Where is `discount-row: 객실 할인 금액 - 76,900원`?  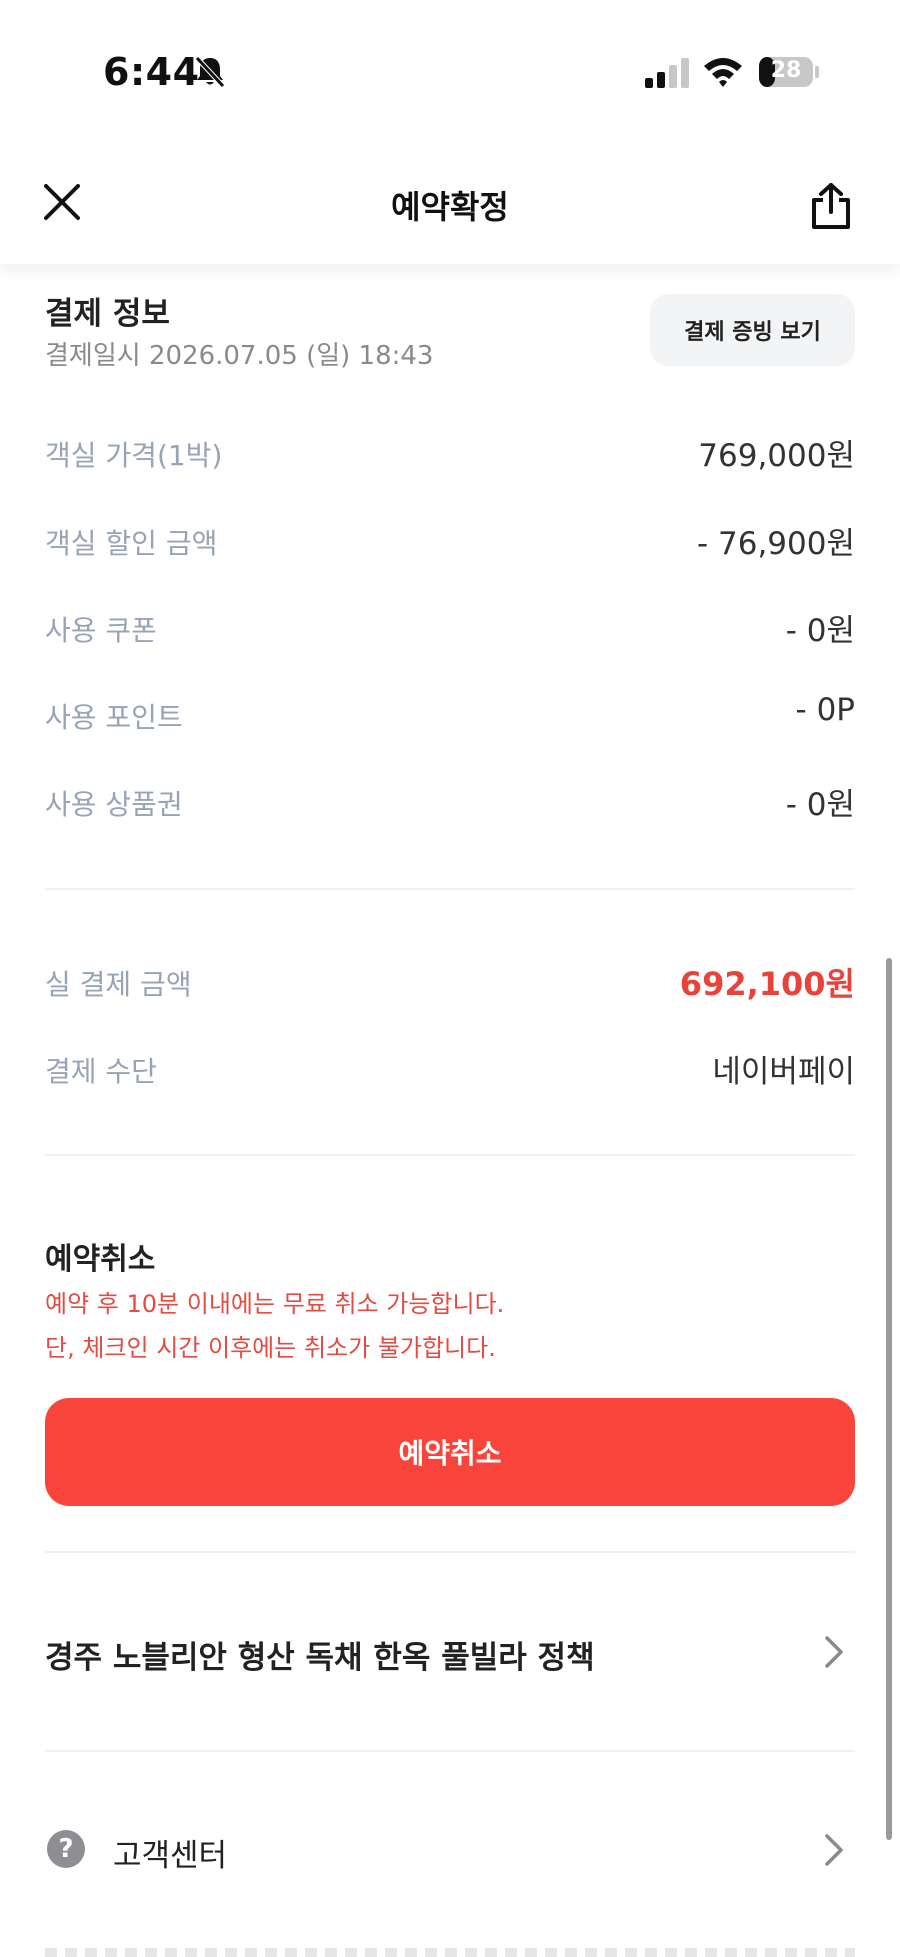
discount-row: 객실 할인 금액 - 76,900원 is located at coordinates (450, 539).